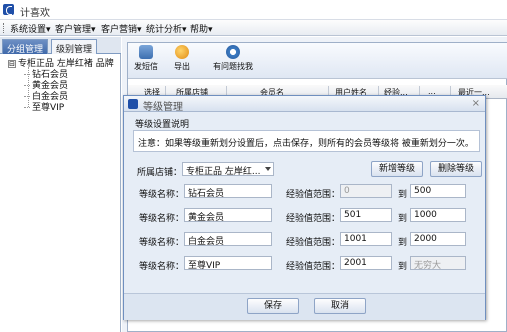 The image size is (507, 332). Describe the element at coordinates (306, 144) in the screenshot. I see `note-text: 注意：如果等级重新划分设置后，点击保存，则所有的会员等级将 被重新划分一次。` at that location.